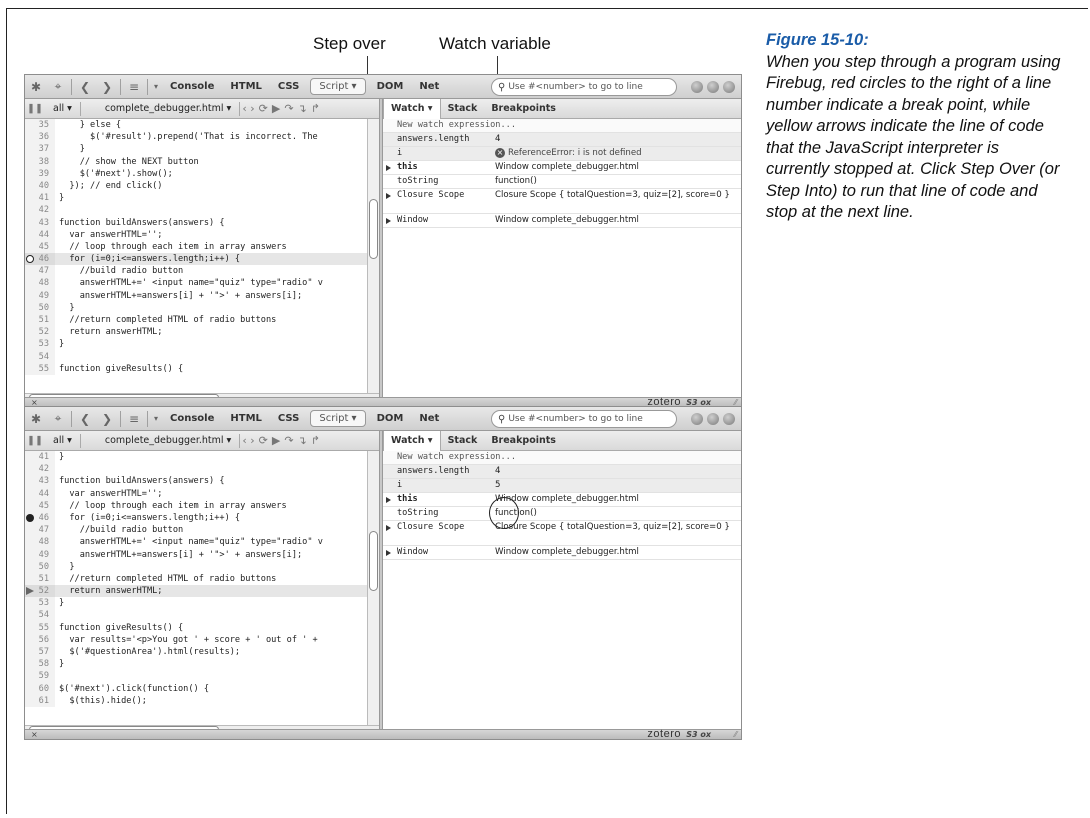  I want to click on line-number: 60, so click(40, 688).